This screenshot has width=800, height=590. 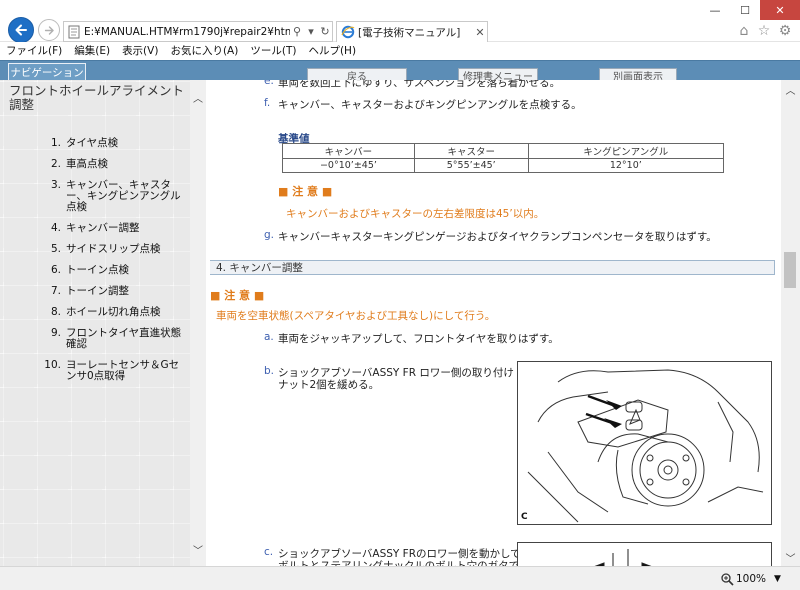 I want to click on page-title: フロントホイールアライメント 調整, so click(x=103, y=97).